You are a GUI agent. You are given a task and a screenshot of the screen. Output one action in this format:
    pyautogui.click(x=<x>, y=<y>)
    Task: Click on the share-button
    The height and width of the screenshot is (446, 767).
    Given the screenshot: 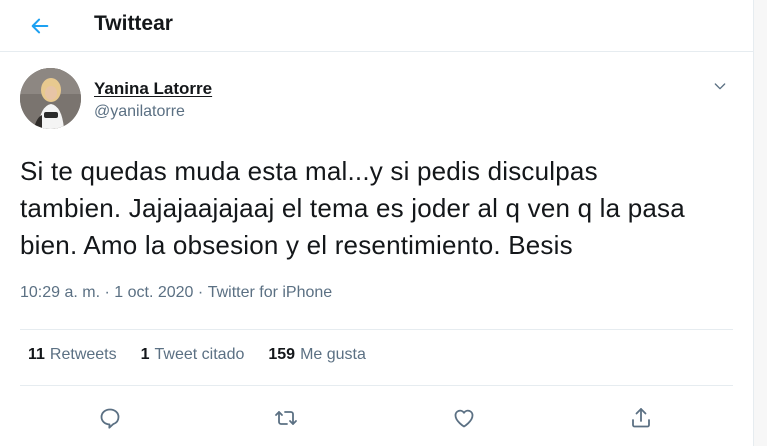 What is the action you would take?
    pyautogui.click(x=641, y=418)
    